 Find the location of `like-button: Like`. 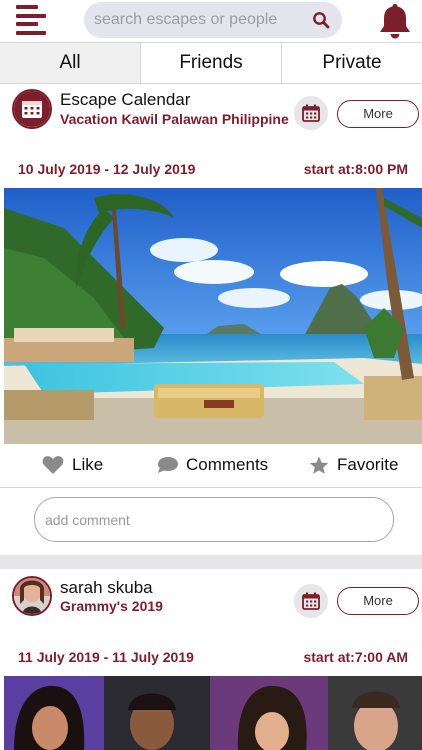

like-button: Like is located at coordinates (72, 465).